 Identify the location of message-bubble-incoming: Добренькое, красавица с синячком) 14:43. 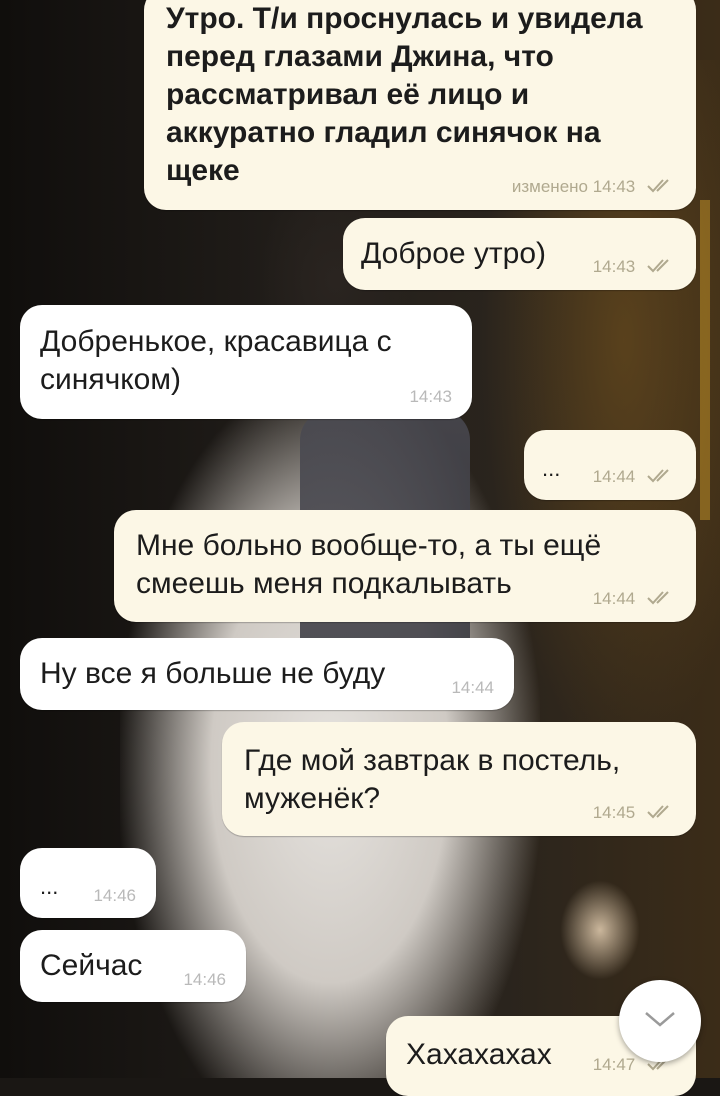
(246, 362).